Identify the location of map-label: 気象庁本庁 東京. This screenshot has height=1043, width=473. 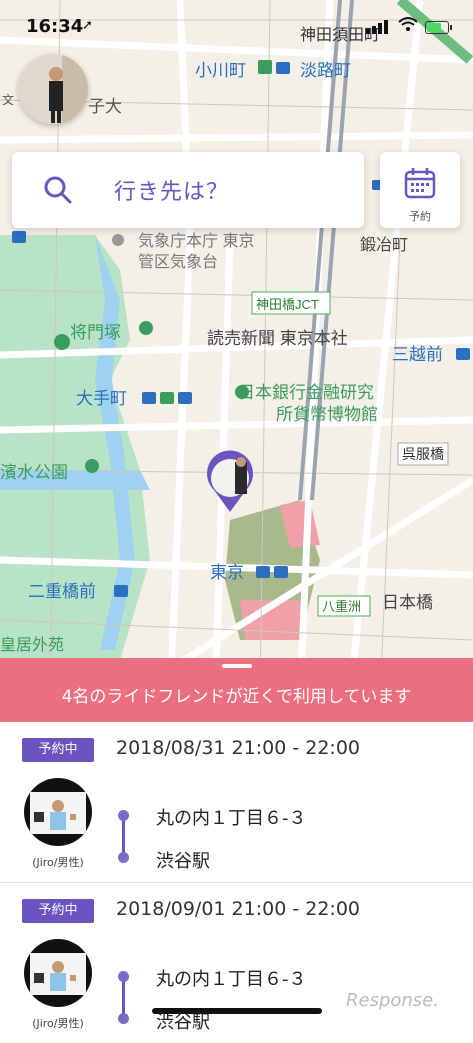
(196, 241).